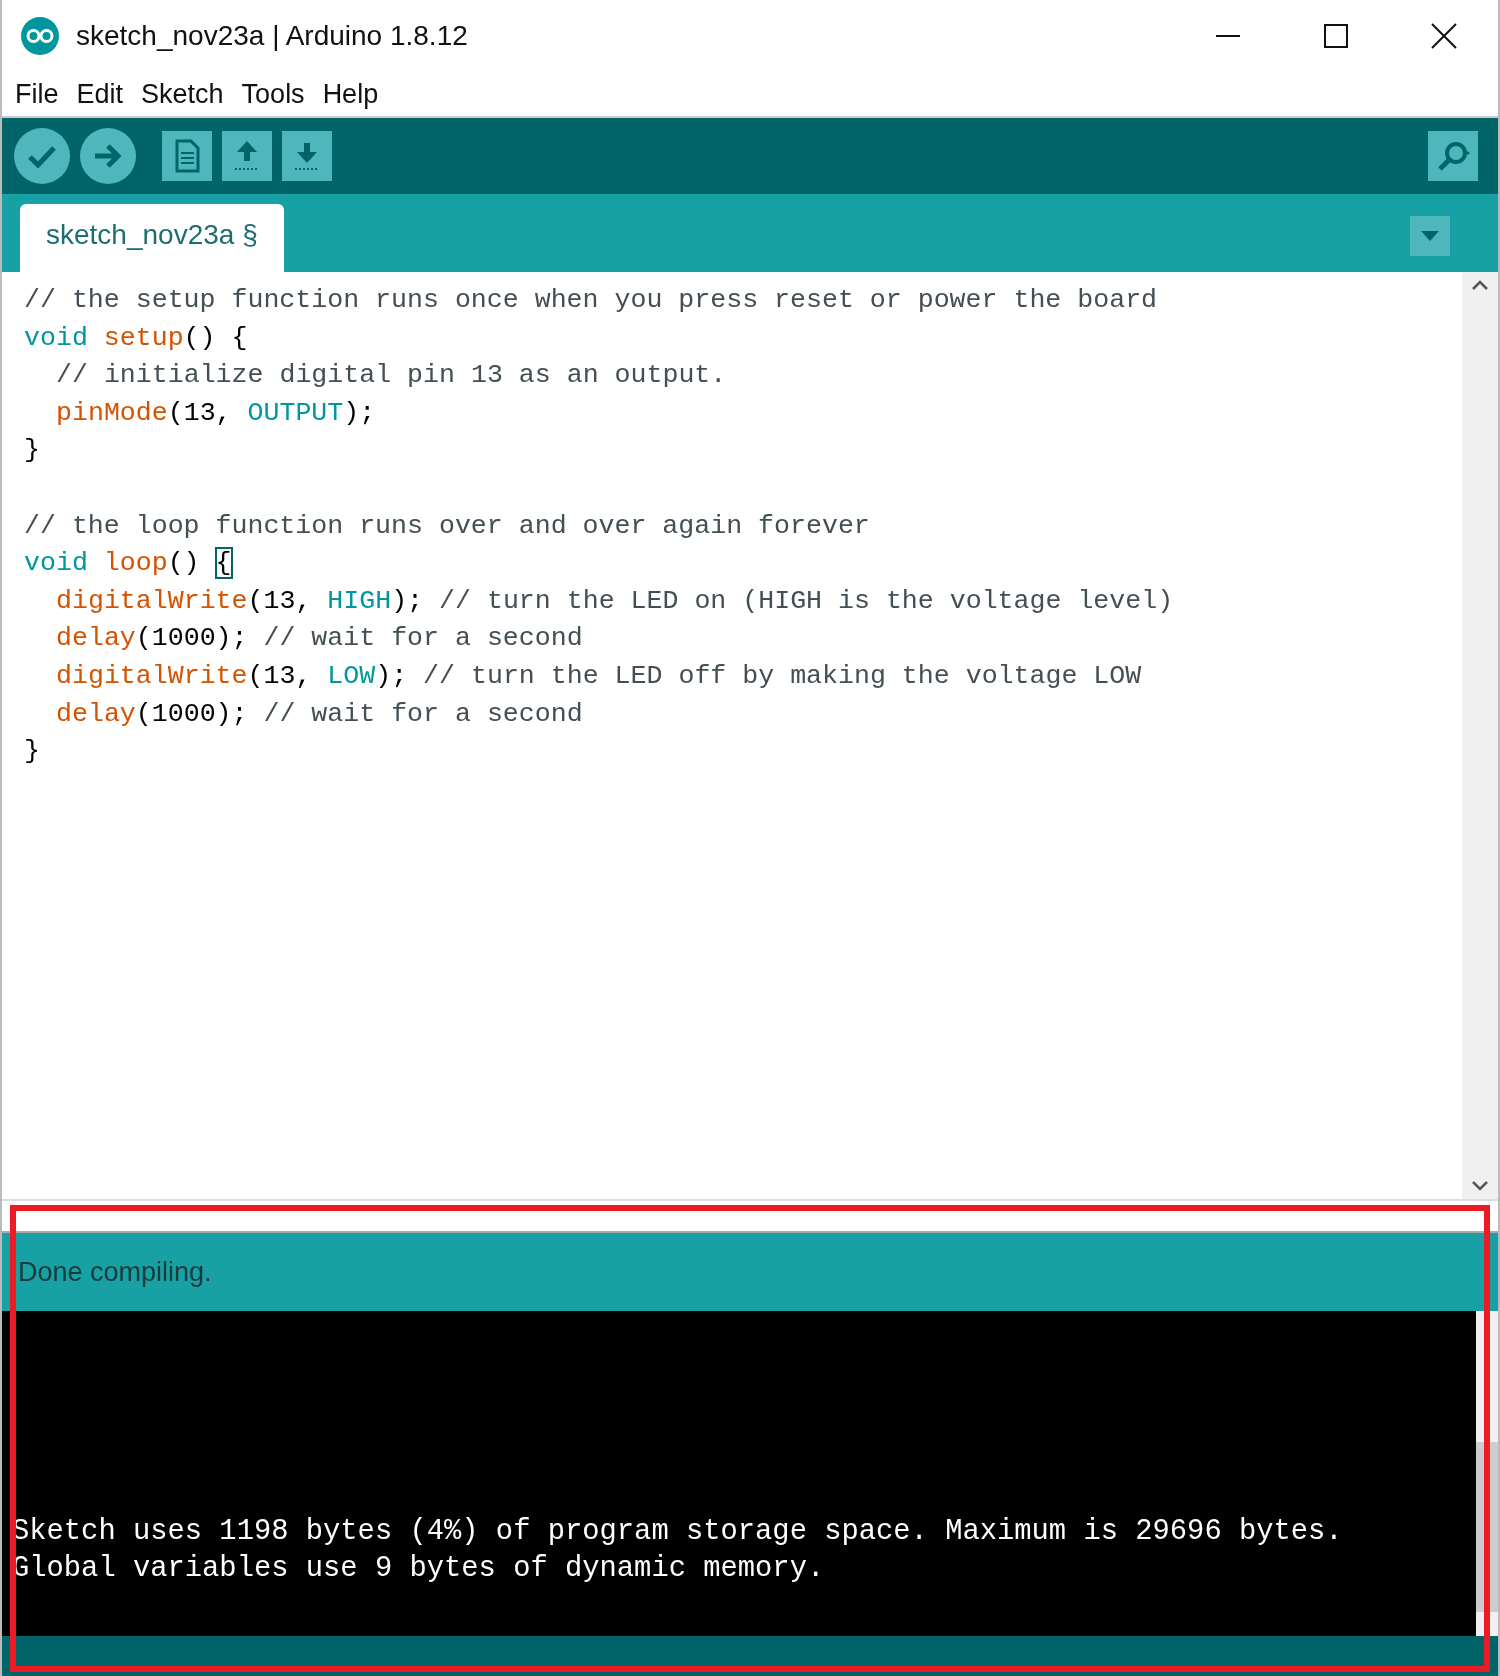  What do you see at coordinates (115, 1272) in the screenshot?
I see `status-message: Done compiling.` at bounding box center [115, 1272].